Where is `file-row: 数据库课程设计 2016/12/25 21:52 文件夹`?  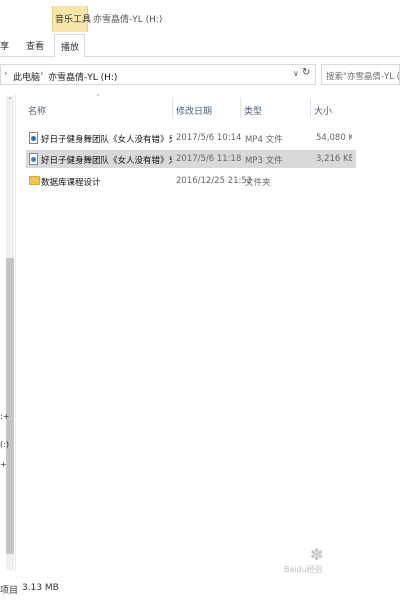
file-row: 数据库课程设计 2016/12/25 21:52 文件夹 is located at coordinates (191, 181).